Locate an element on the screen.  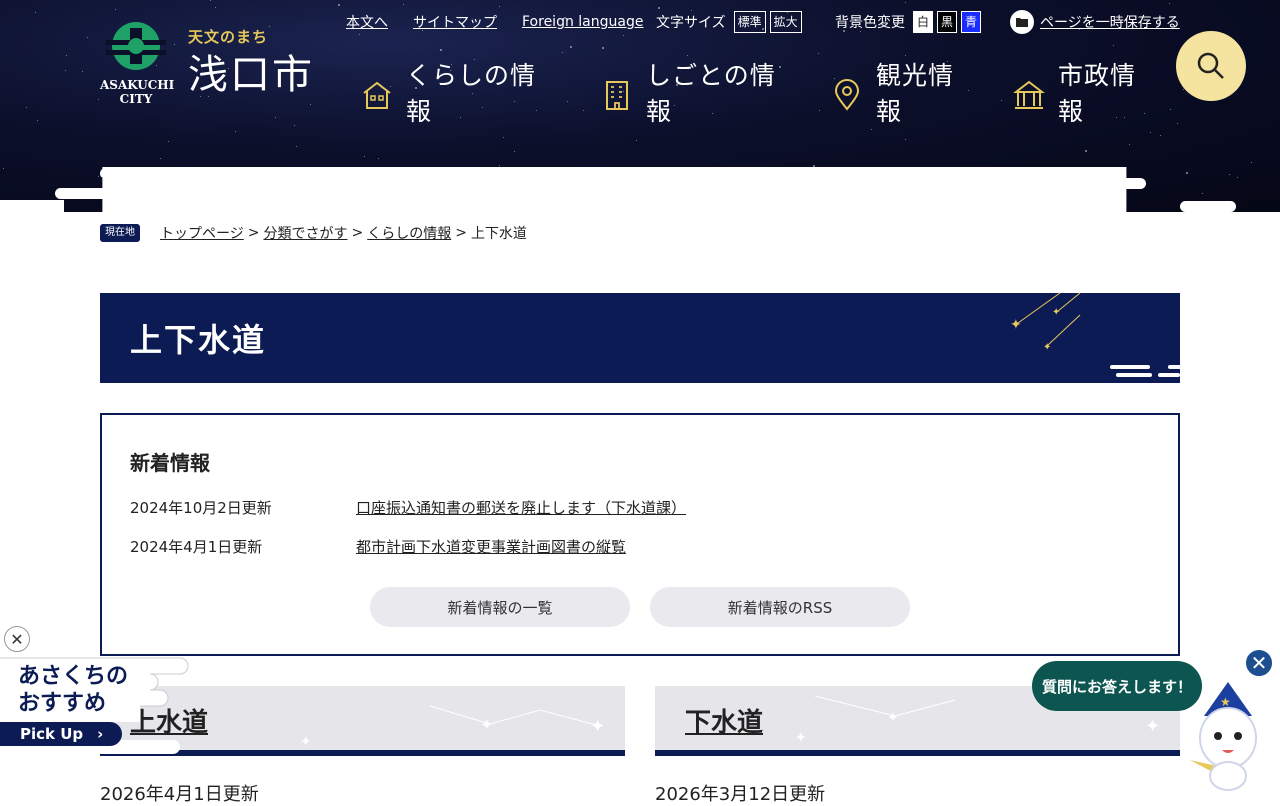
pickup-button: Pick Up › is located at coordinates (61, 734).